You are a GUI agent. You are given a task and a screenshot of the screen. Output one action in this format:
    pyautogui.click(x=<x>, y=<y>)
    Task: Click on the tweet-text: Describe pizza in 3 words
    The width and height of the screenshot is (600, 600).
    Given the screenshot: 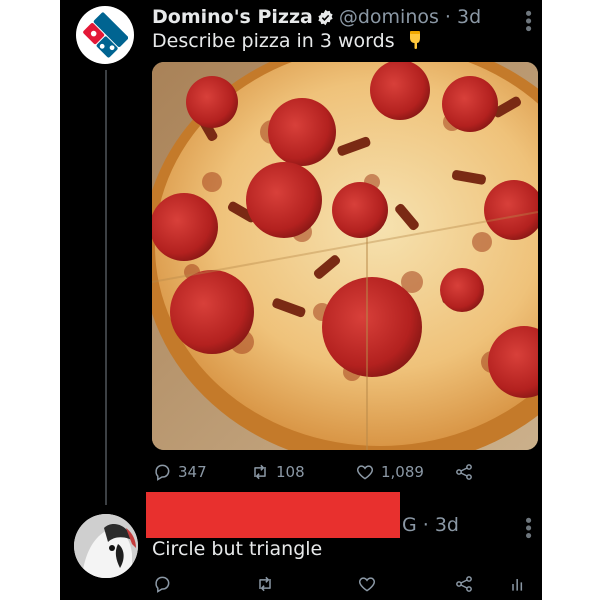 What is the action you would take?
    pyautogui.click(x=287, y=41)
    